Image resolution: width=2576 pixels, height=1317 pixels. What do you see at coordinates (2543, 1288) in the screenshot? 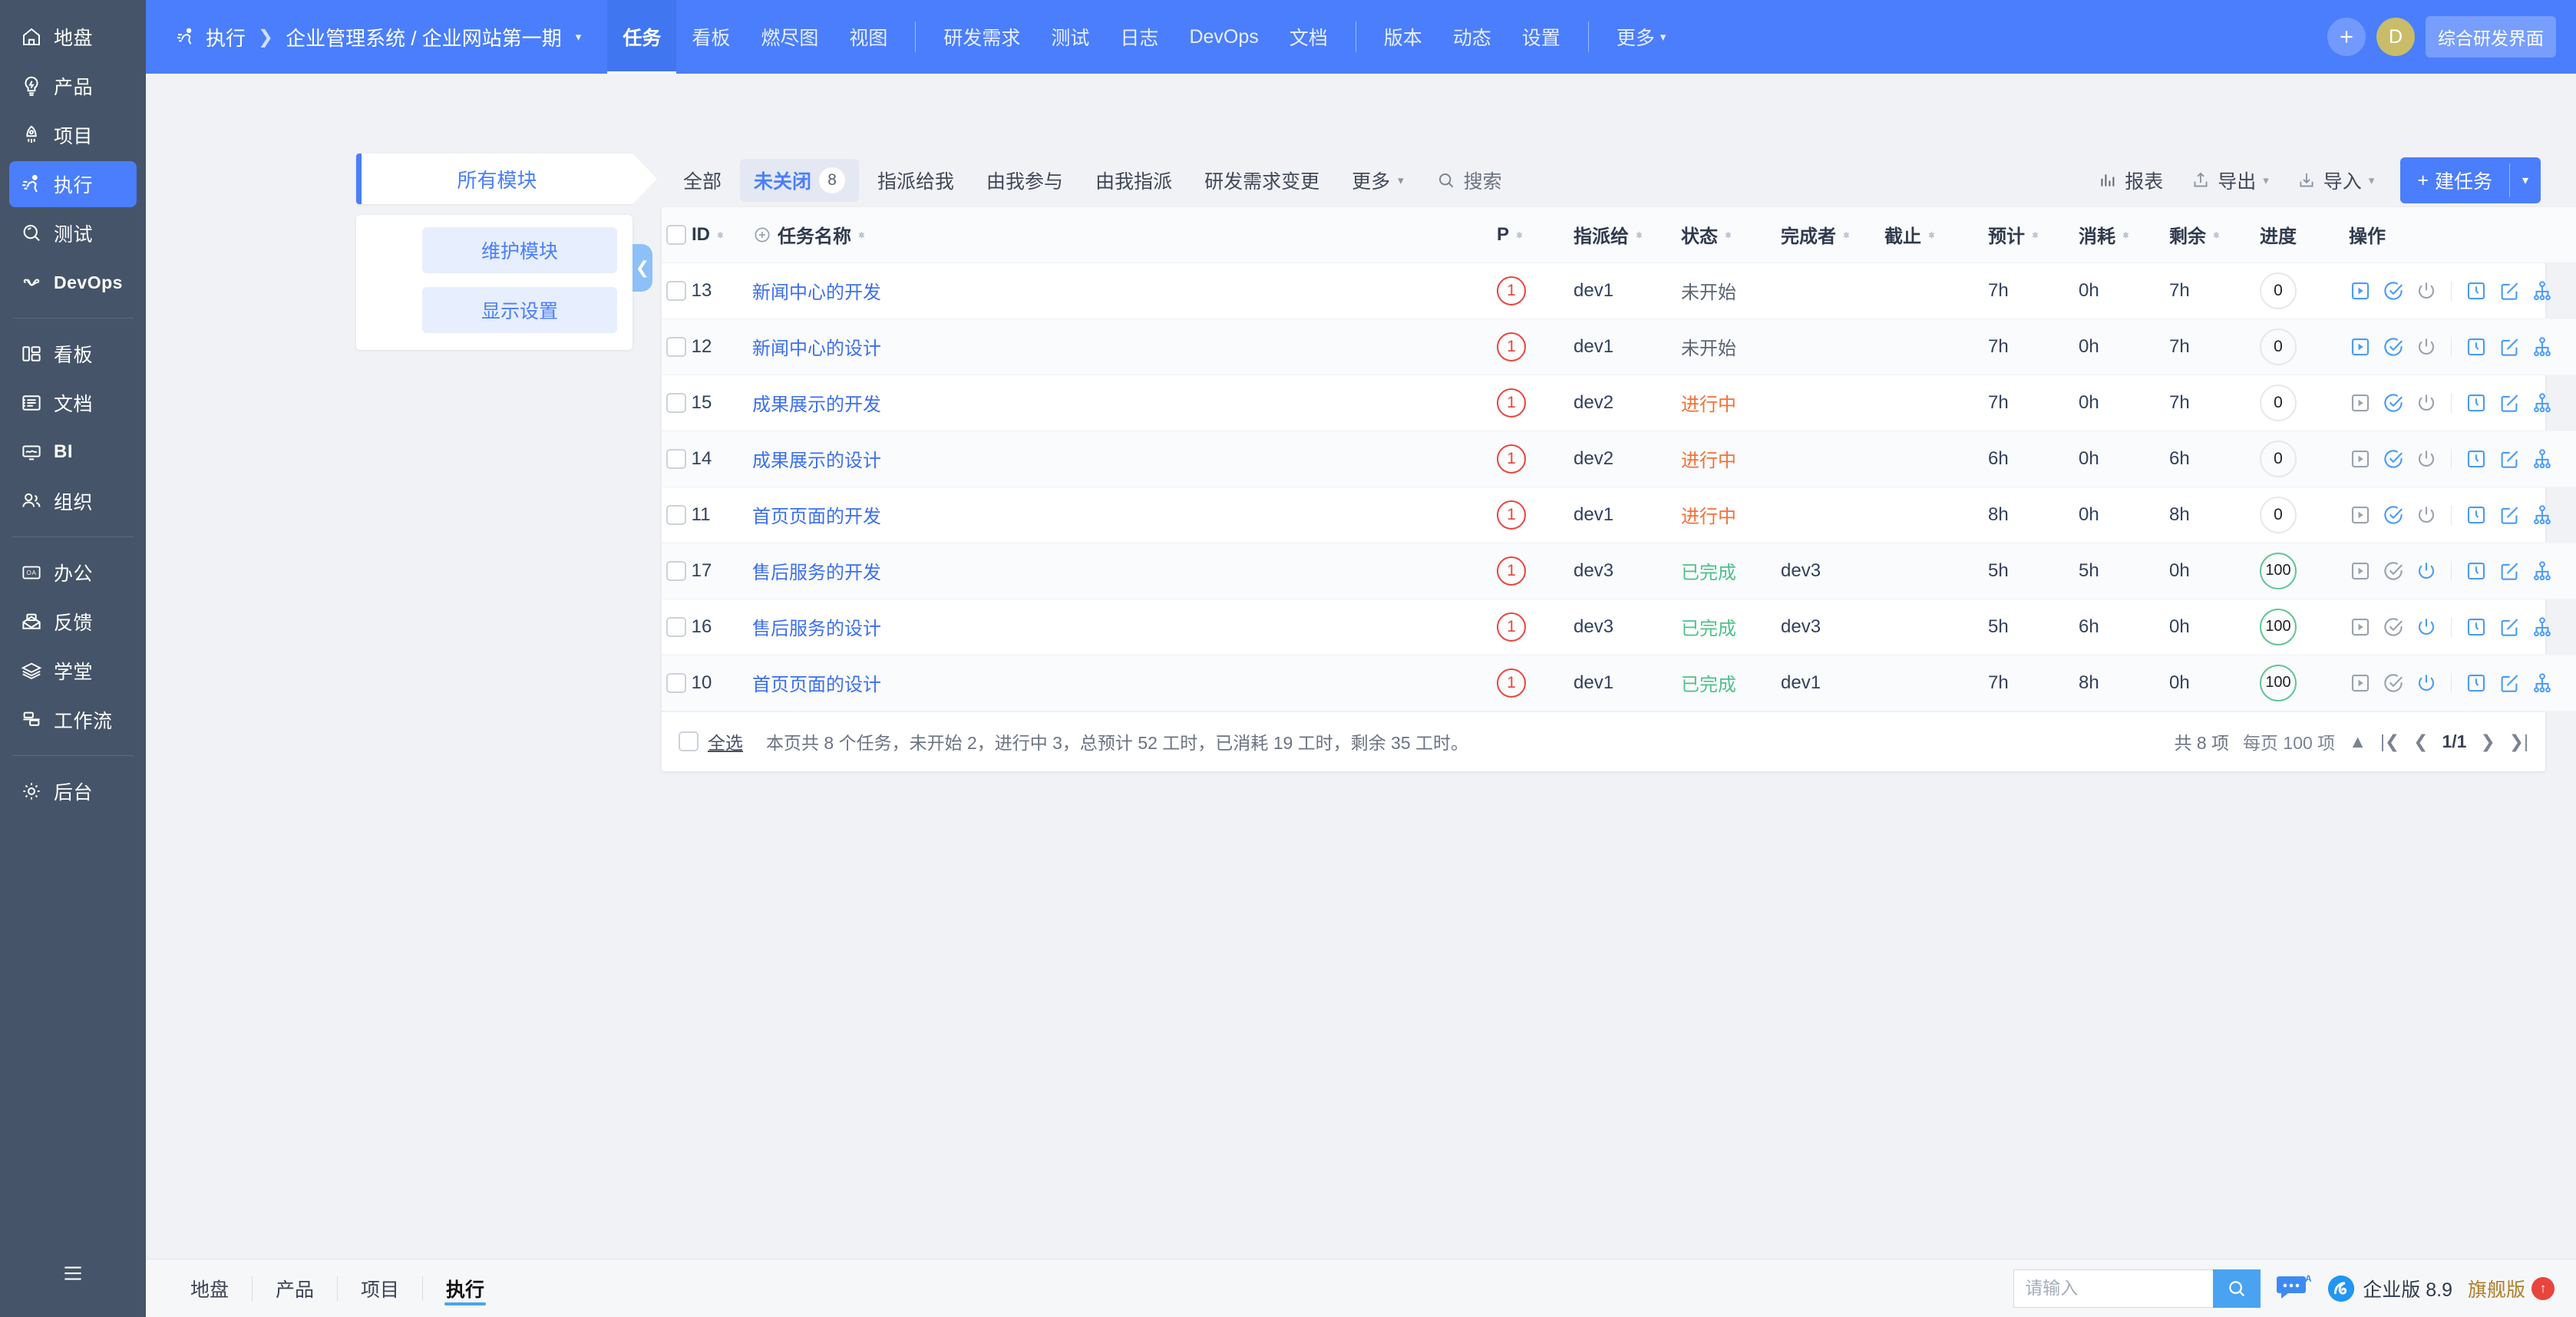
I see `upgrade-arrow-icon: ↑` at bounding box center [2543, 1288].